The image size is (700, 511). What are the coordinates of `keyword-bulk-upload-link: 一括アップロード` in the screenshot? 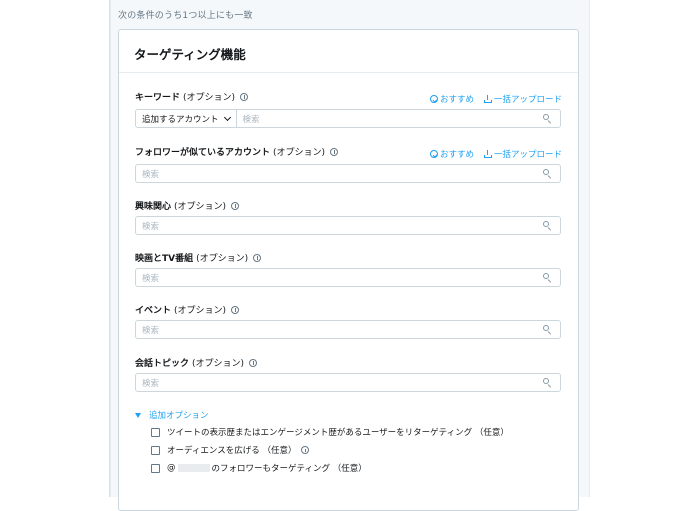 It's located at (522, 99).